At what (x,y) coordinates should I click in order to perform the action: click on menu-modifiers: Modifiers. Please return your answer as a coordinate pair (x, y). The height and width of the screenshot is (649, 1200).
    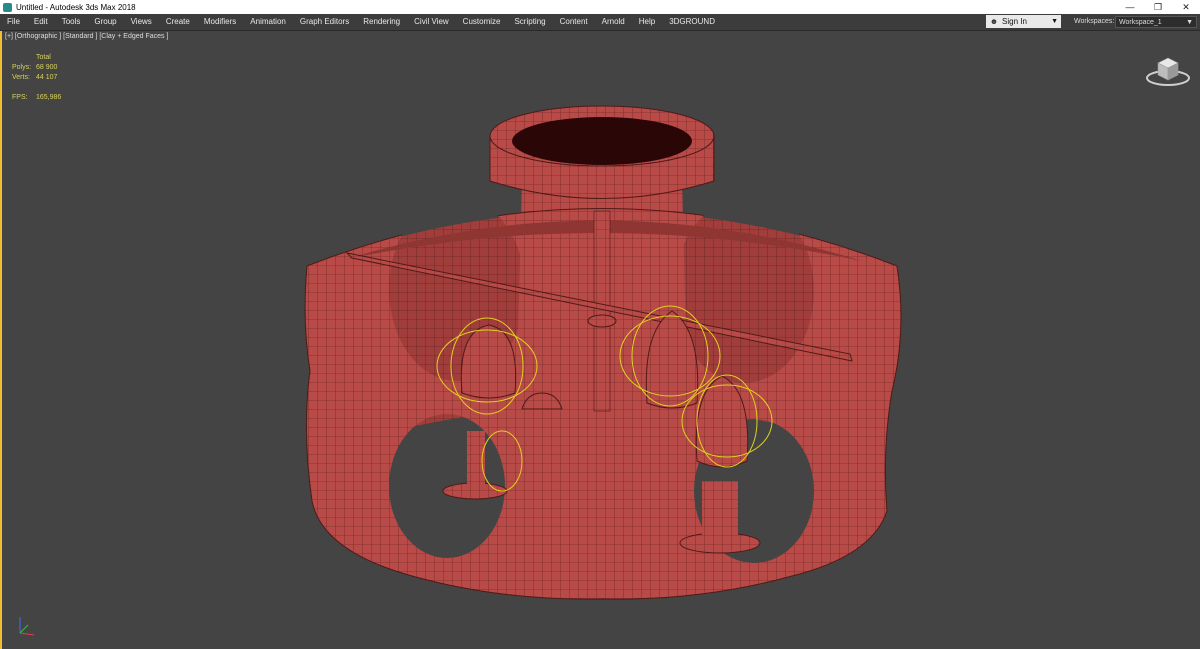
    Looking at the image, I should click on (220, 22).